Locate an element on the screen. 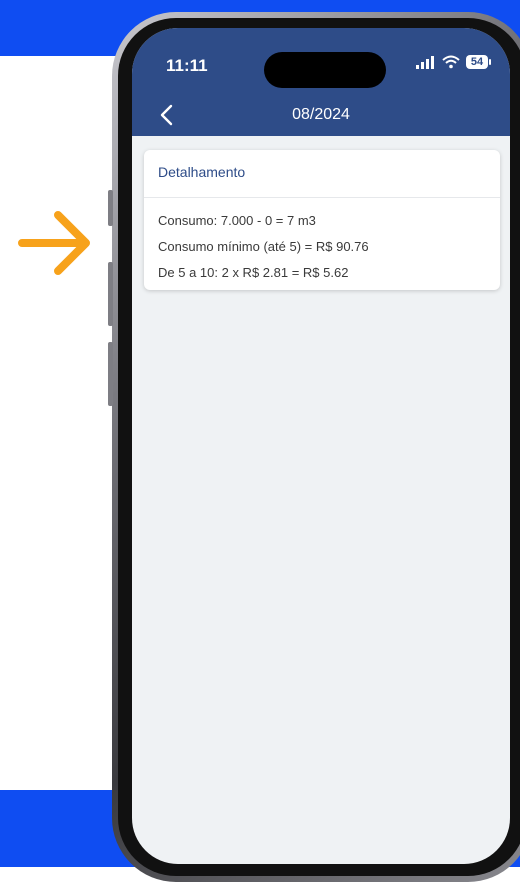 Image resolution: width=520 pixels, height=882 pixels. status-icons: 54 is located at coordinates (453, 62).